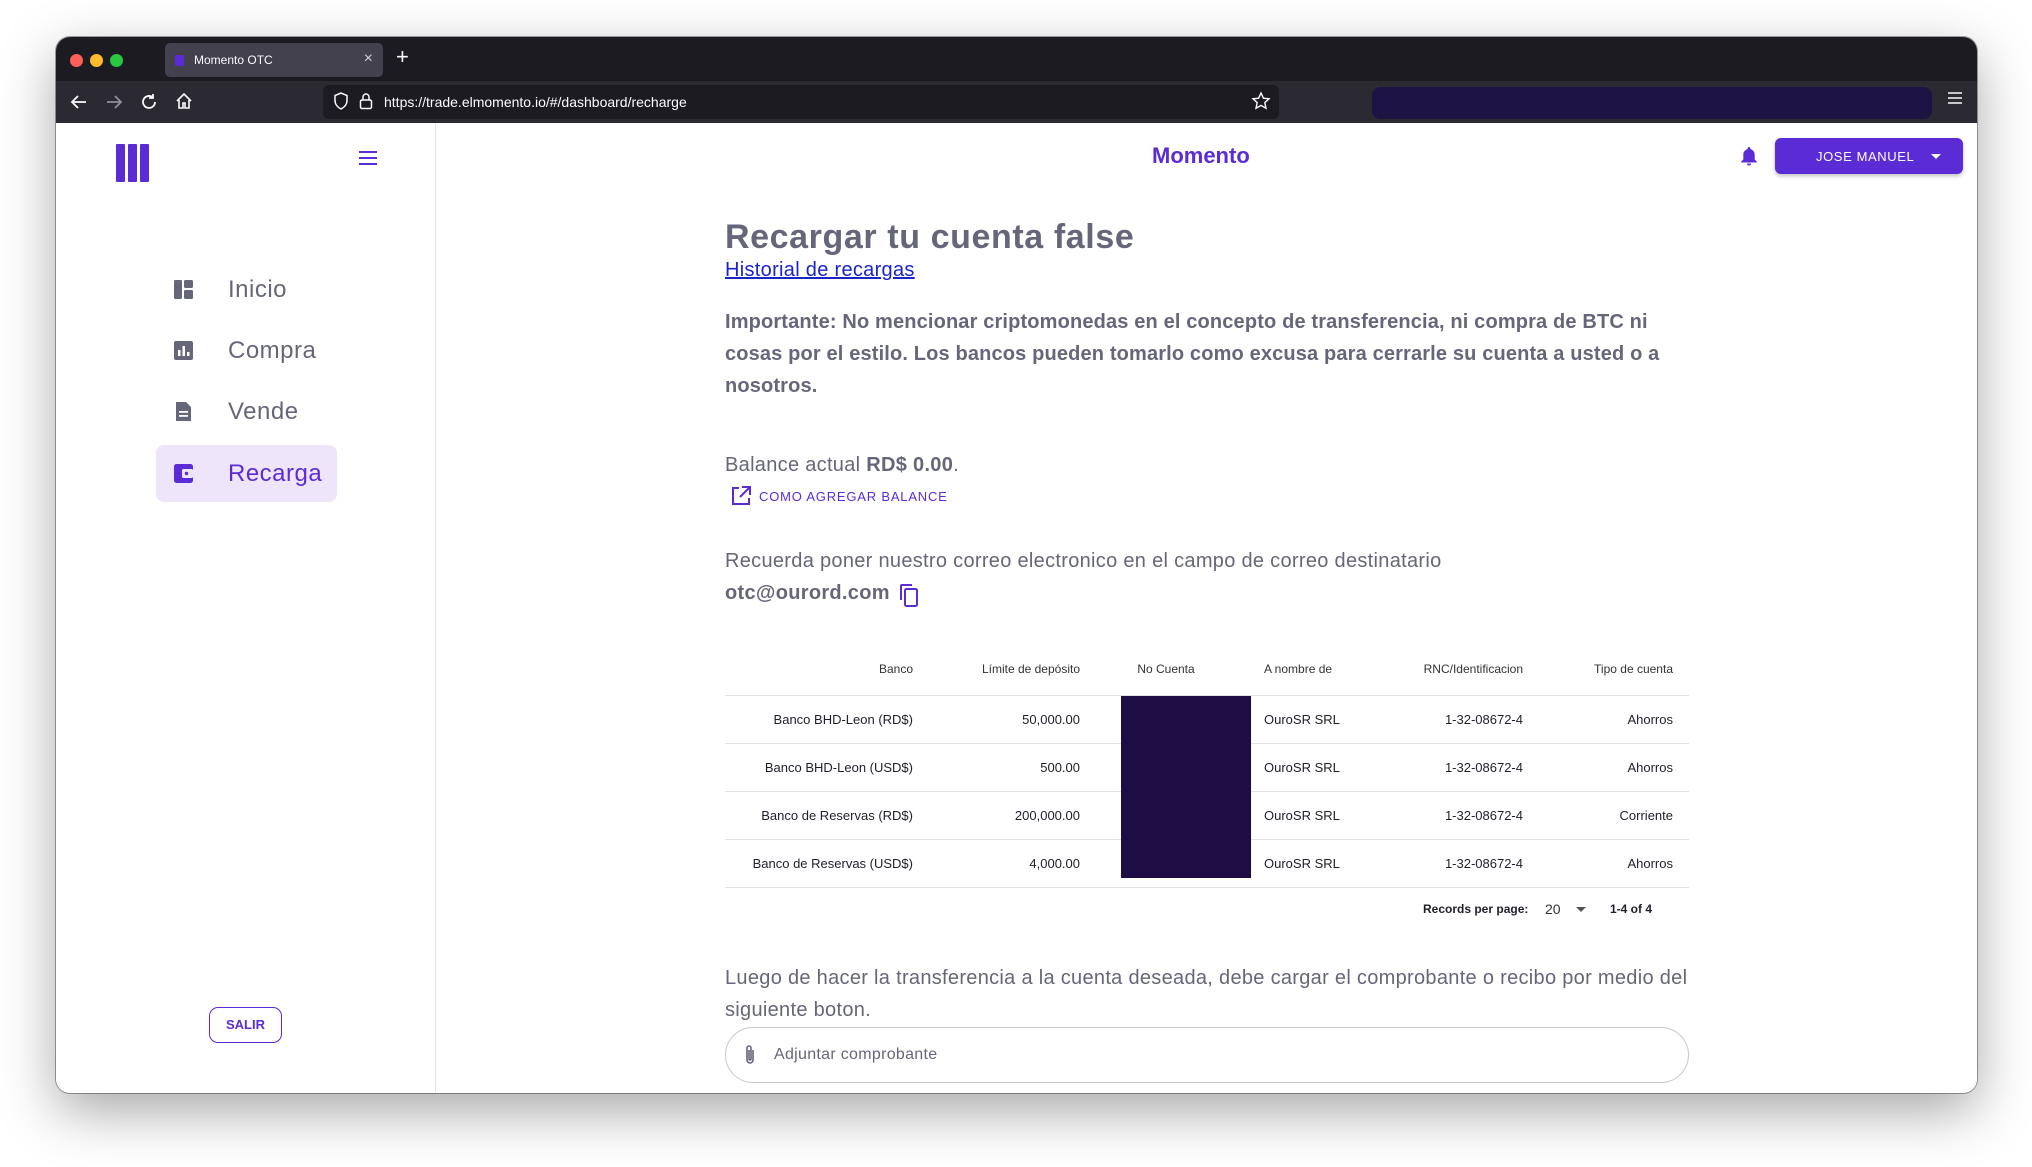 This screenshot has height=1167, width=2032. I want to click on zoom-window-button, so click(116, 60).